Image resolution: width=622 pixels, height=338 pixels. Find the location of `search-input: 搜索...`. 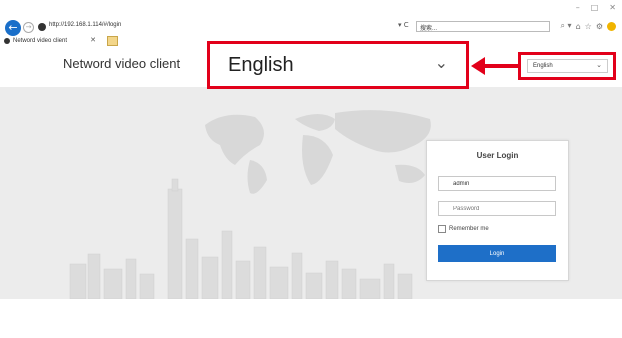

search-input: 搜索... is located at coordinates (483, 26).